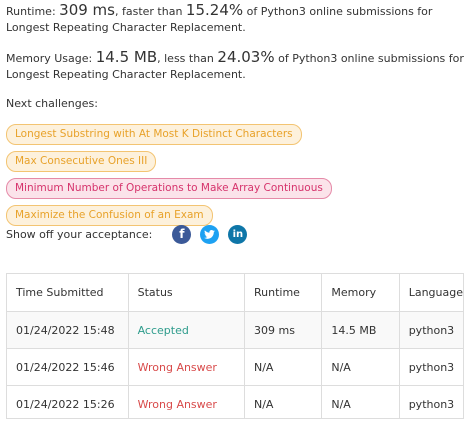 The image size is (474, 421). Describe the element at coordinates (210, 234) in the screenshot. I see `twitter-icon` at that location.